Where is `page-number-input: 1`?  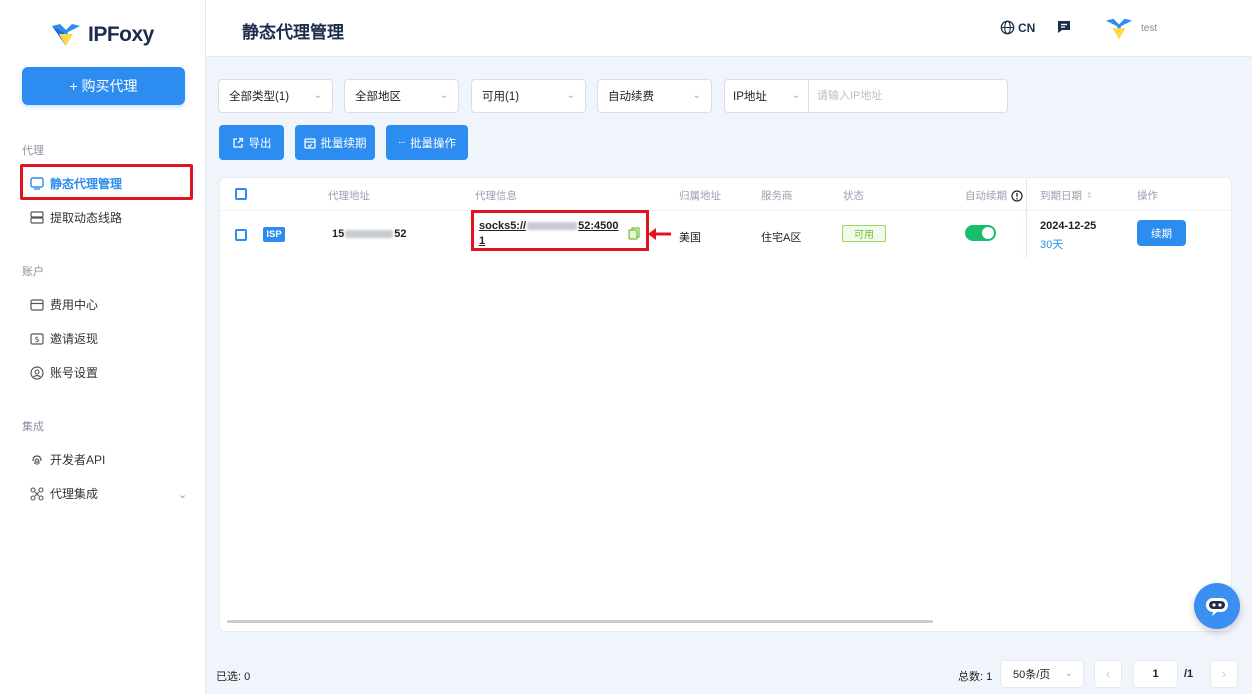 page-number-input: 1 is located at coordinates (1155, 674).